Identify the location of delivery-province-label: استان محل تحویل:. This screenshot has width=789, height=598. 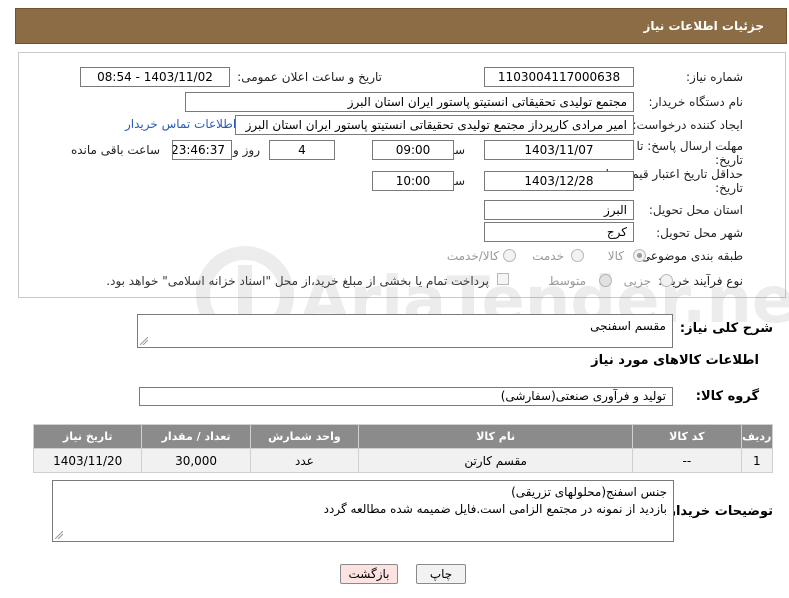
(695, 210).